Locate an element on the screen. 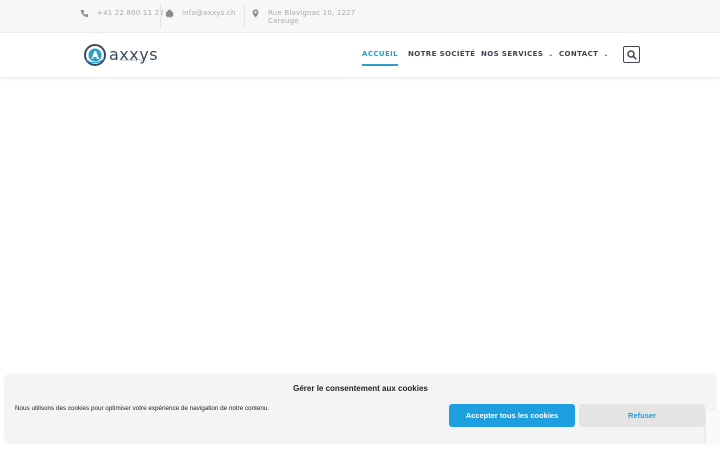  nav-item-accueil: ACCUEIL is located at coordinates (380, 58).